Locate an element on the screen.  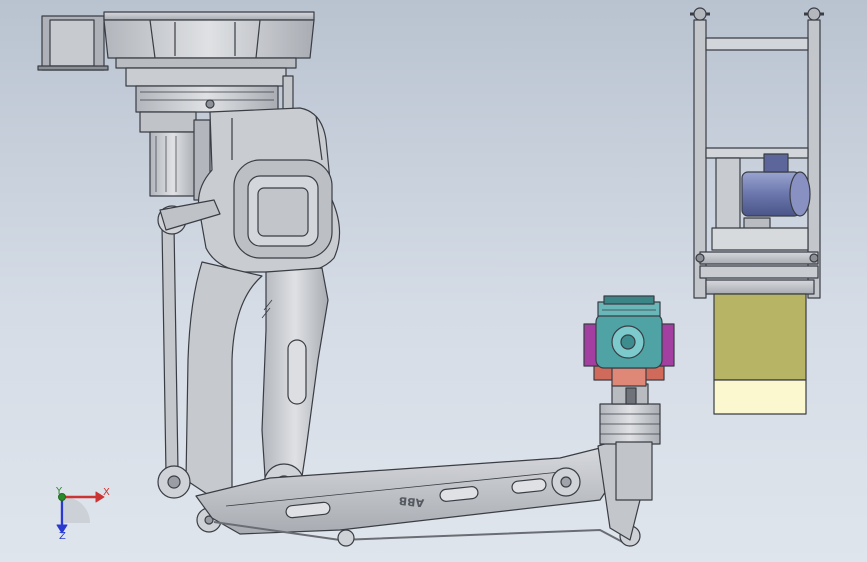
coordinate-triad is located at coordinates (80, 512).